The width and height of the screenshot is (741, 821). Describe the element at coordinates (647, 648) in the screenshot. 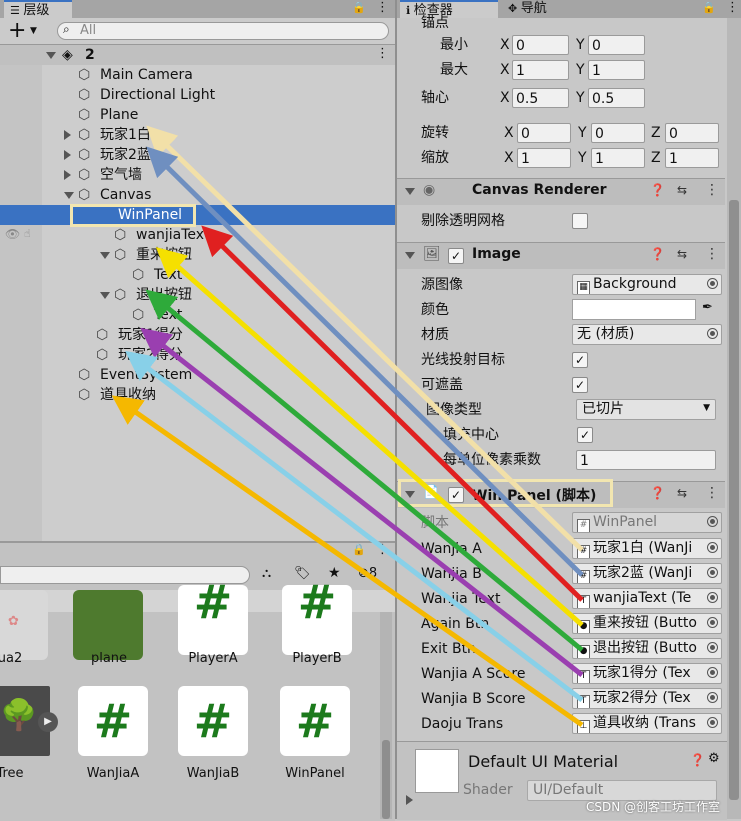

I see `script-field-ref: ● 退出按钮 (Butto` at that location.